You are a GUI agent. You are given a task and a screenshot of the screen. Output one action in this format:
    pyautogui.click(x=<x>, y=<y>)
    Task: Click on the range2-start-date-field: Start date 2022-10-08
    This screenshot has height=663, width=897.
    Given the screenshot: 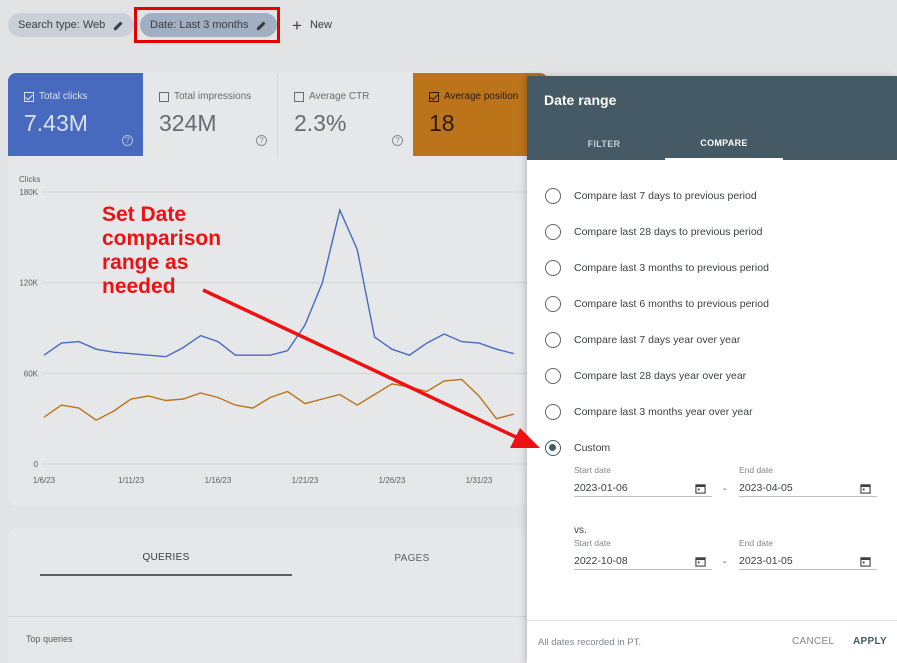 What is the action you would take?
    pyautogui.click(x=643, y=554)
    